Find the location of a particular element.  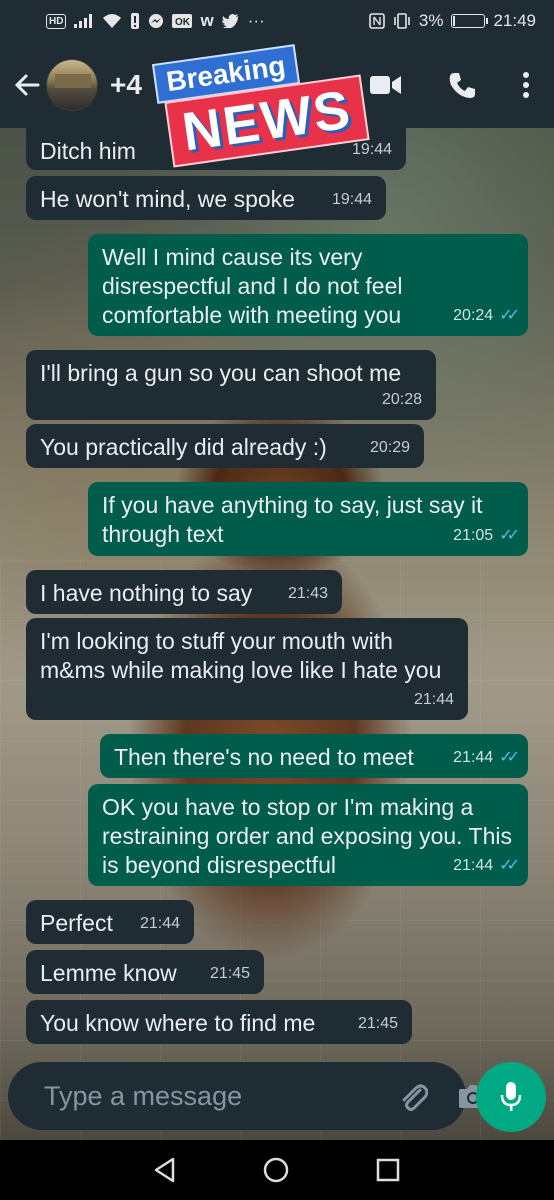

message-incoming: Perfect 21:44 is located at coordinates (110, 922).